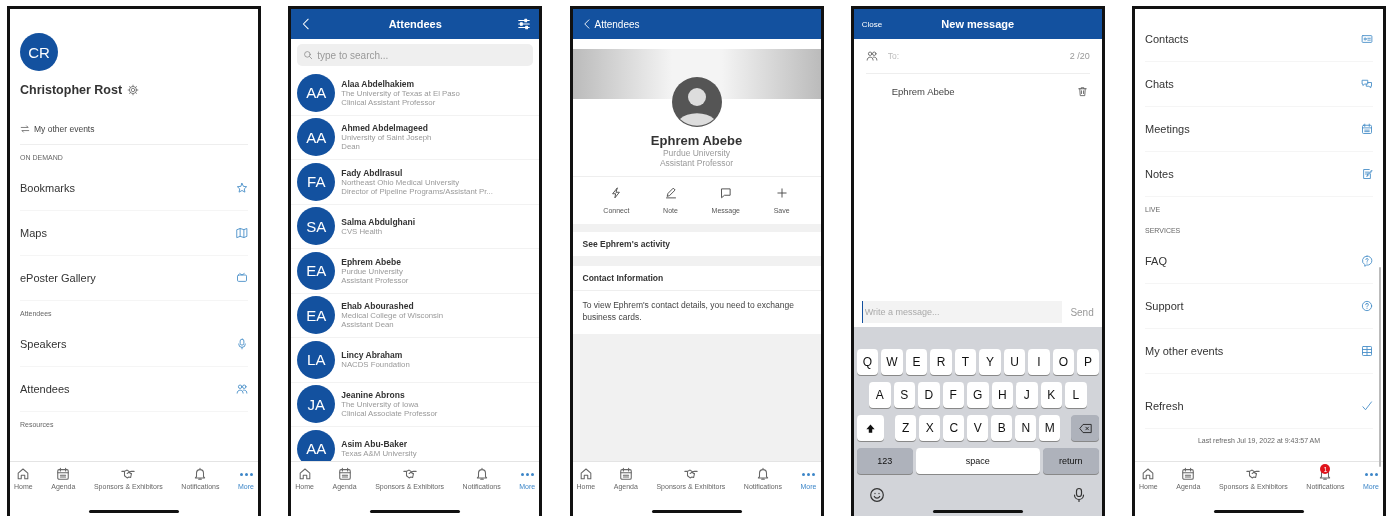  I want to click on keyboard-key: S, so click(904, 395).